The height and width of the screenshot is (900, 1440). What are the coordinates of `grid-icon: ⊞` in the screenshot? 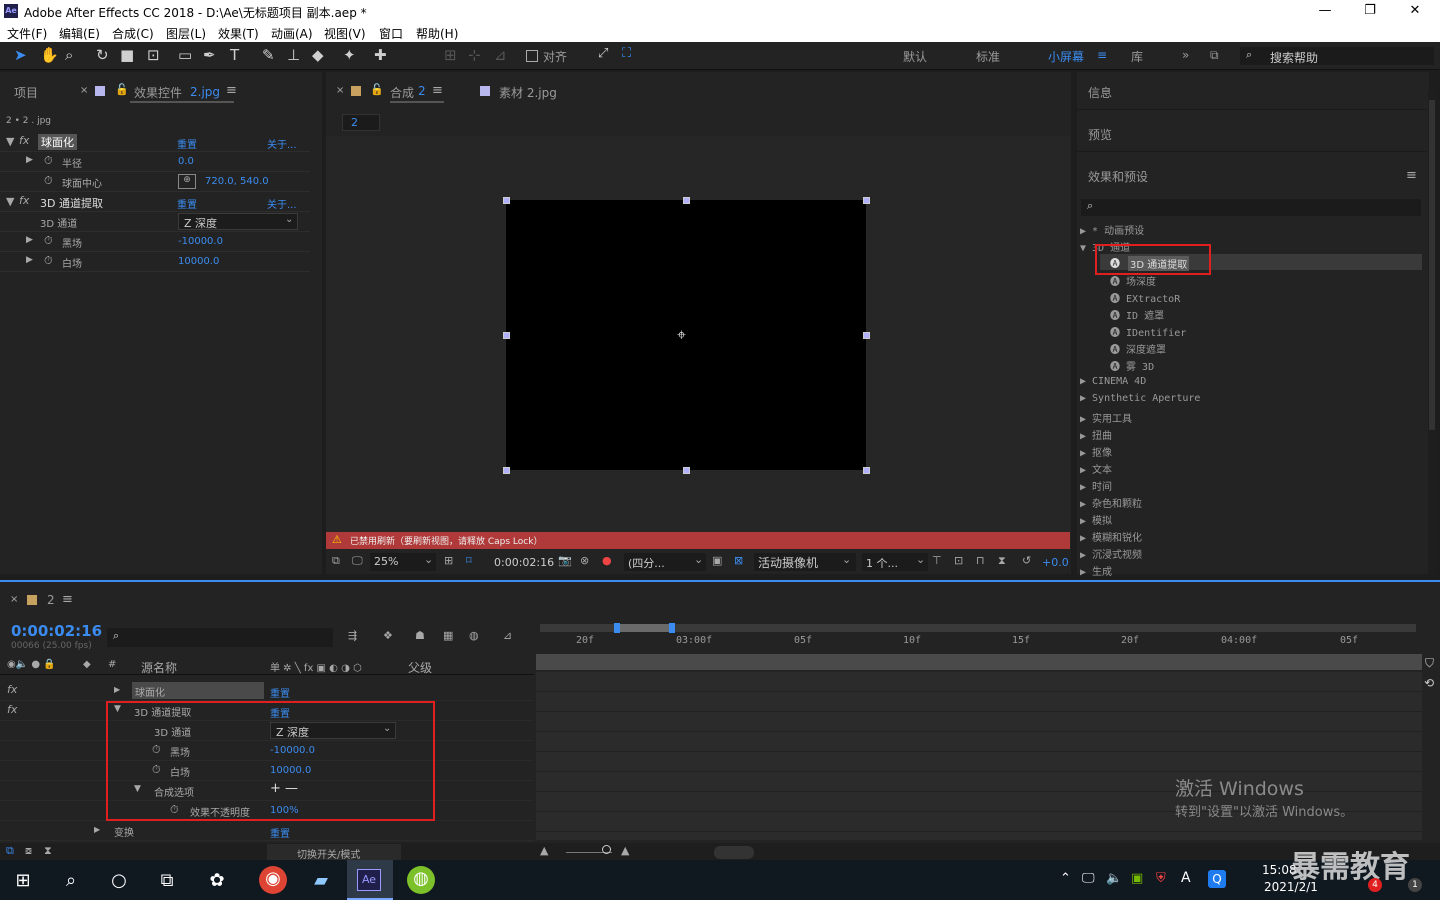 It's located at (448, 560).